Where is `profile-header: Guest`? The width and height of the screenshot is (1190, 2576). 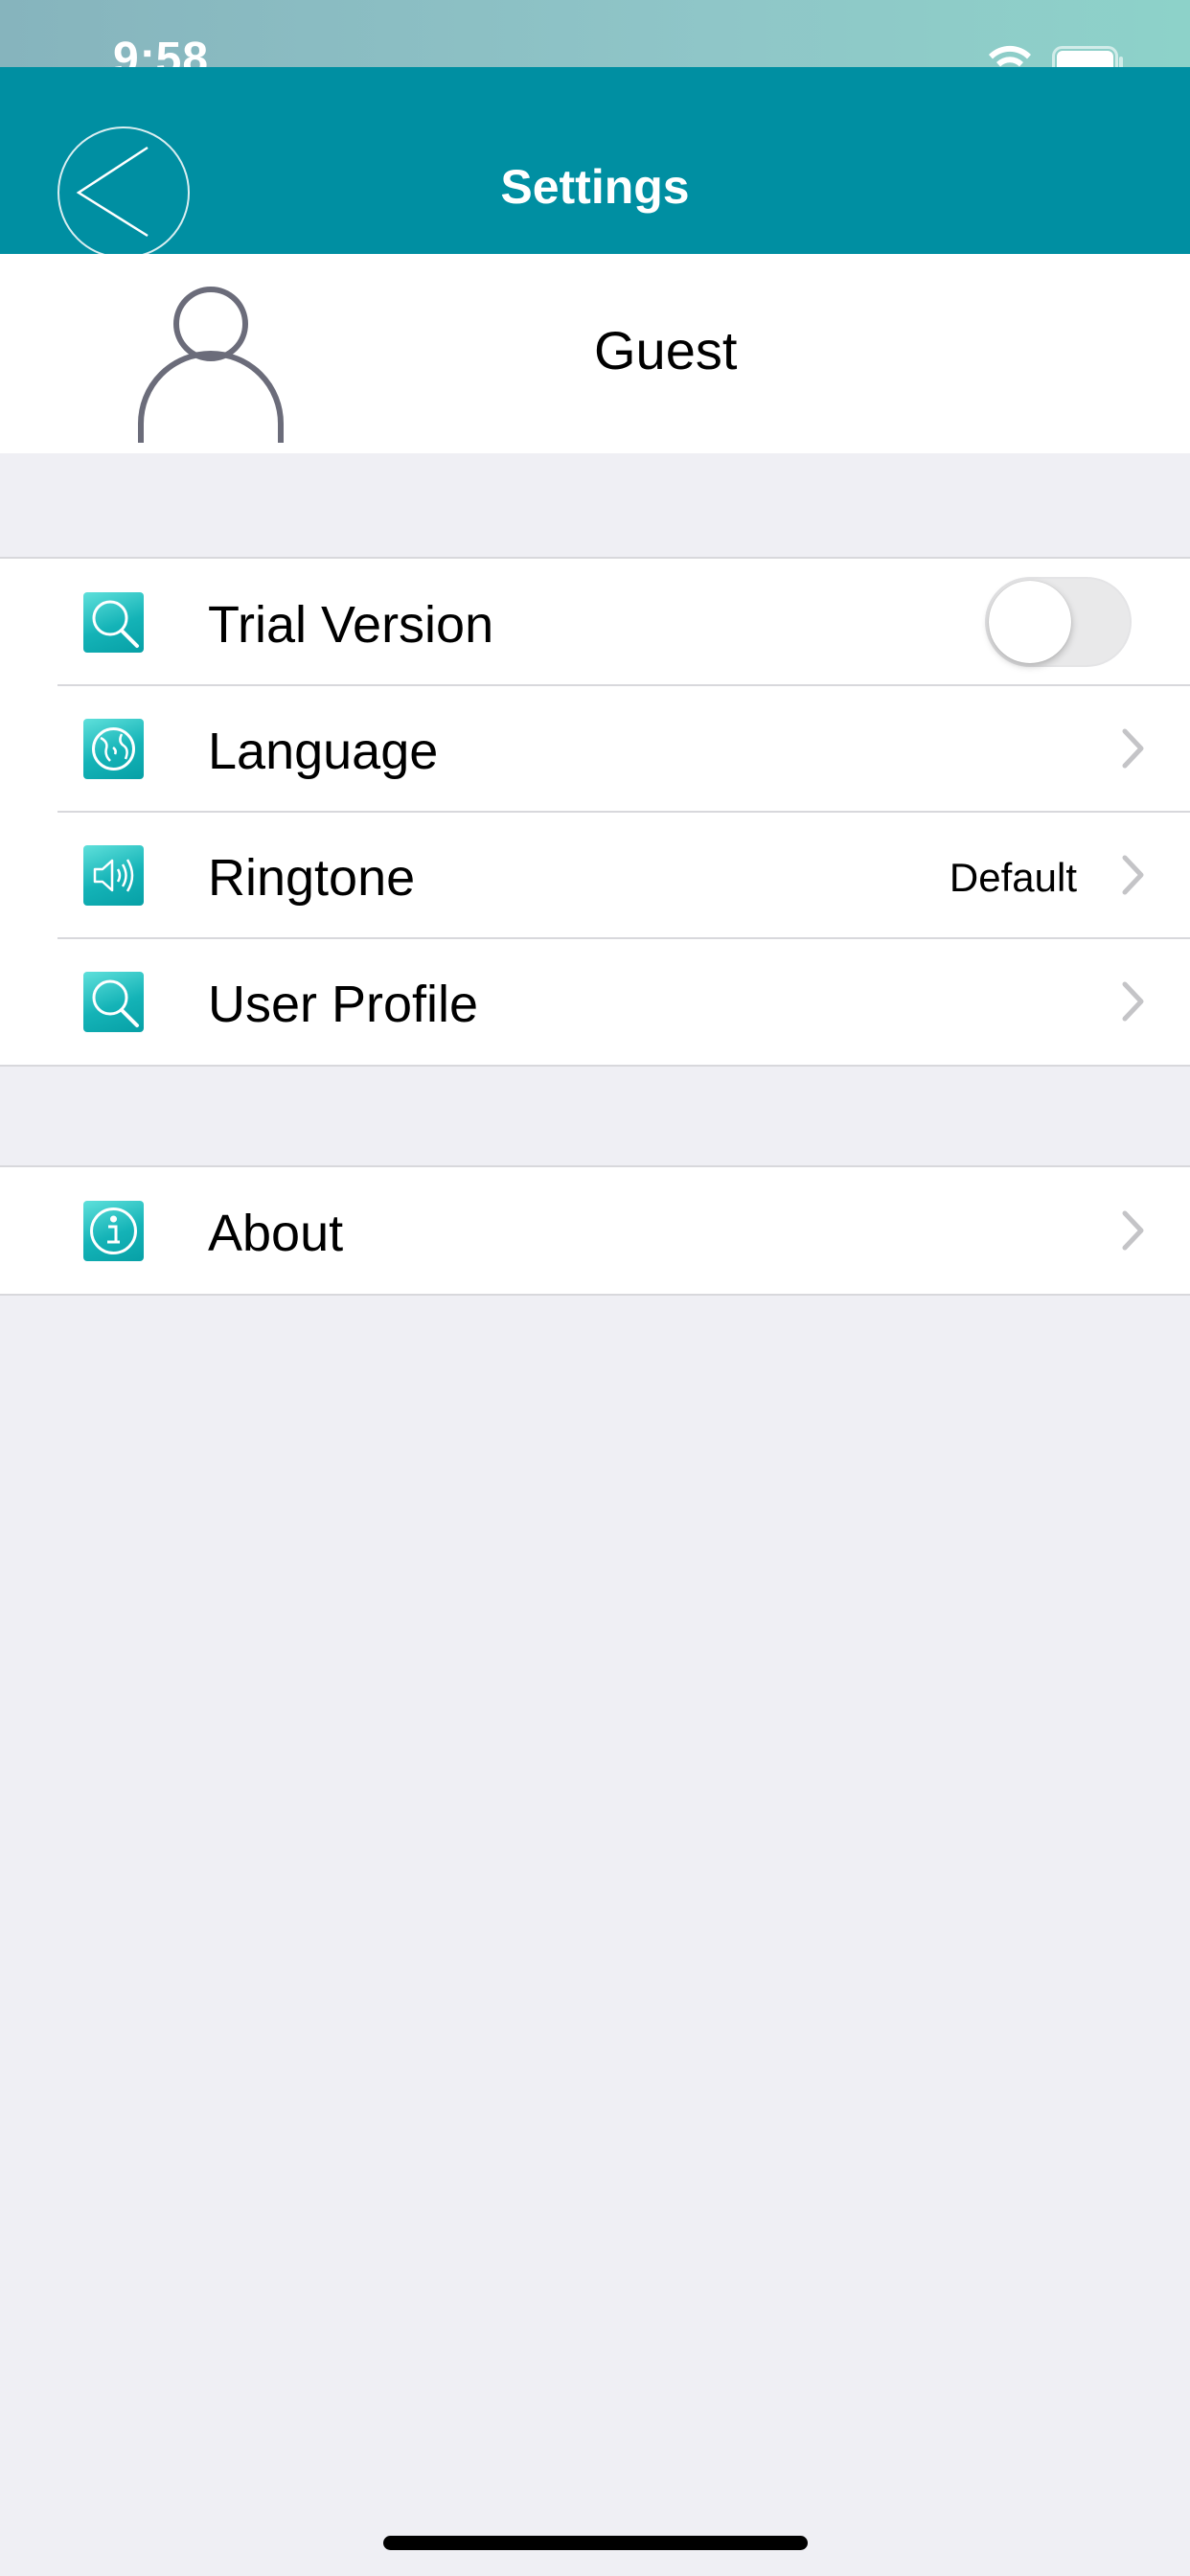 profile-header: Guest is located at coordinates (595, 353).